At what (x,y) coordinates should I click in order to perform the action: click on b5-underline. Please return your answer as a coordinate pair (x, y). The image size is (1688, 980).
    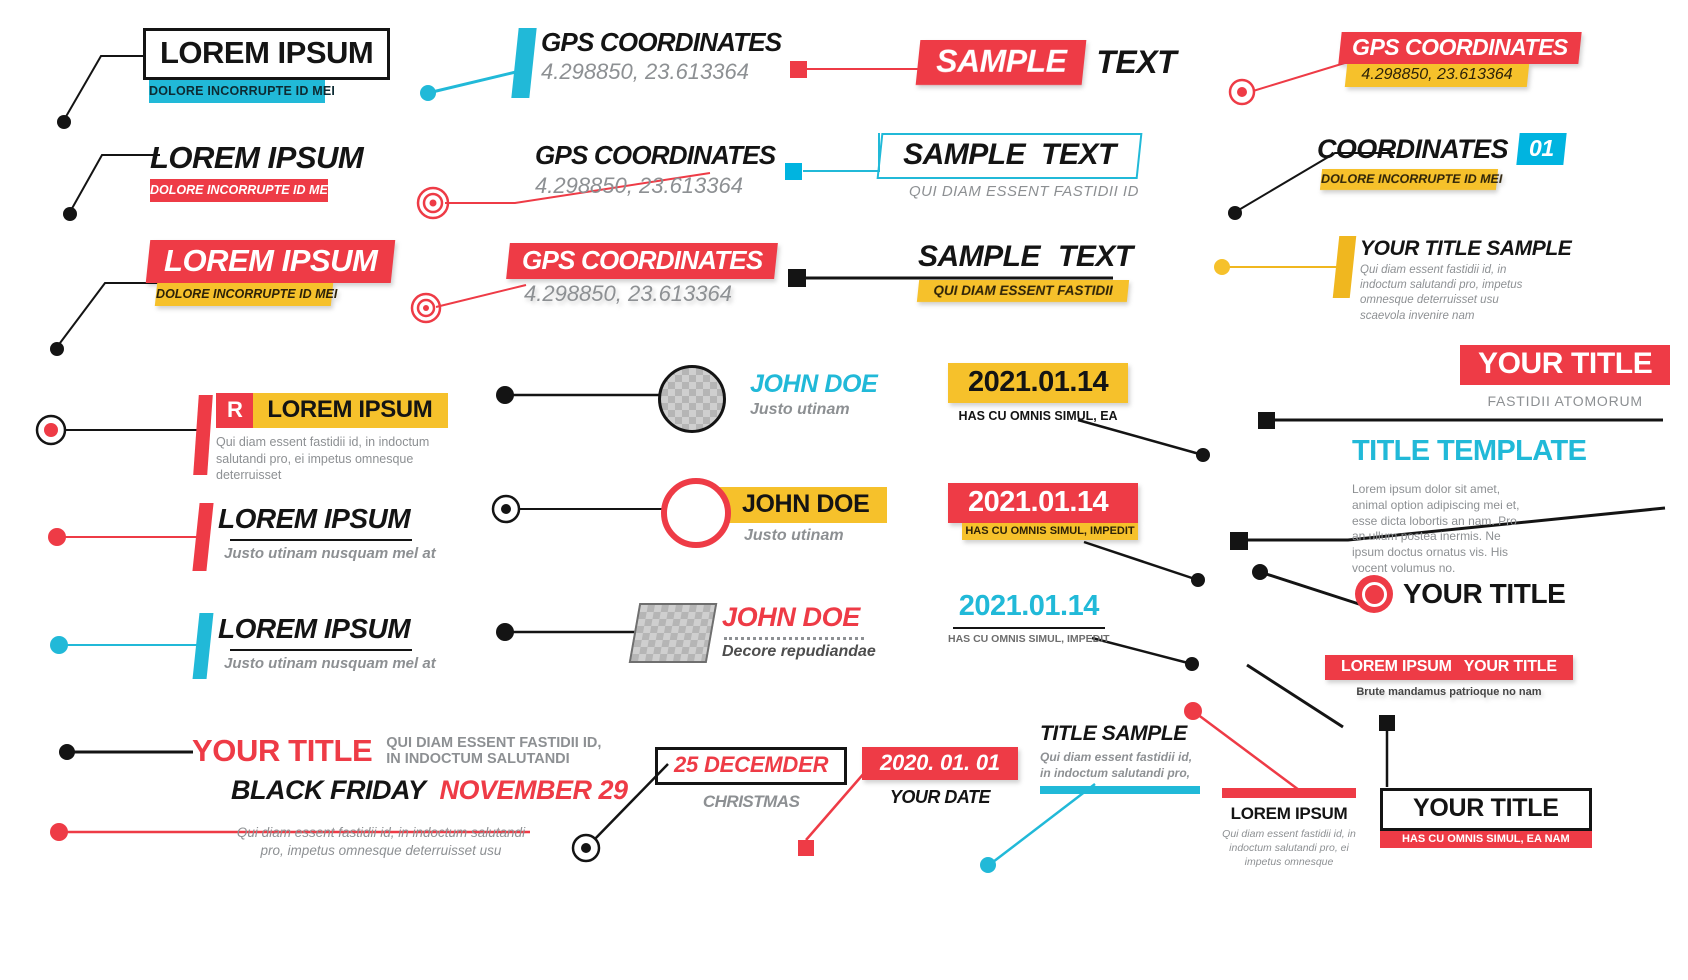
    Looking at the image, I should click on (1120, 789).